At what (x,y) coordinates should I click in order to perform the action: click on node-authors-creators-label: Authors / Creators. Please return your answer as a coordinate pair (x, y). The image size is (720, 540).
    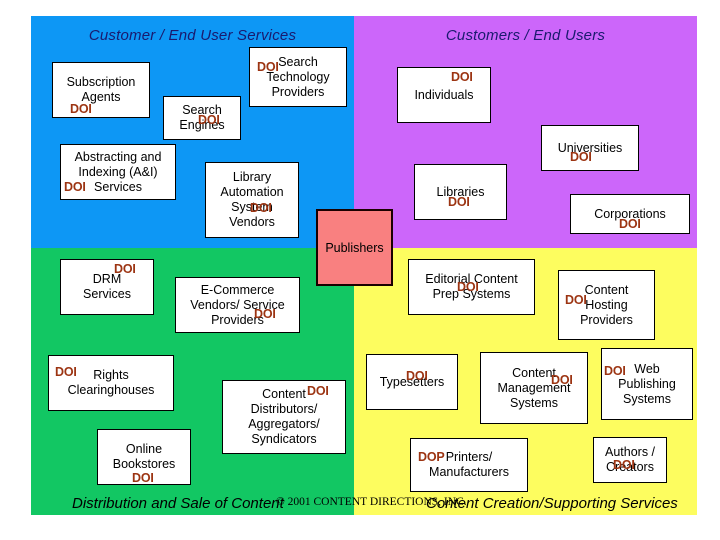
    Looking at the image, I should click on (630, 459).